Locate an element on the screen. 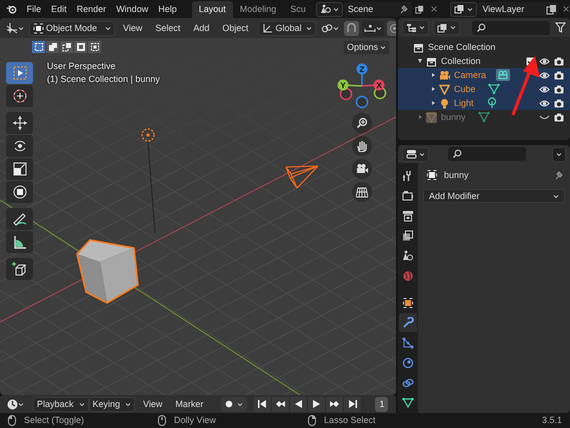  frame-field: 1 is located at coordinates (381, 404).